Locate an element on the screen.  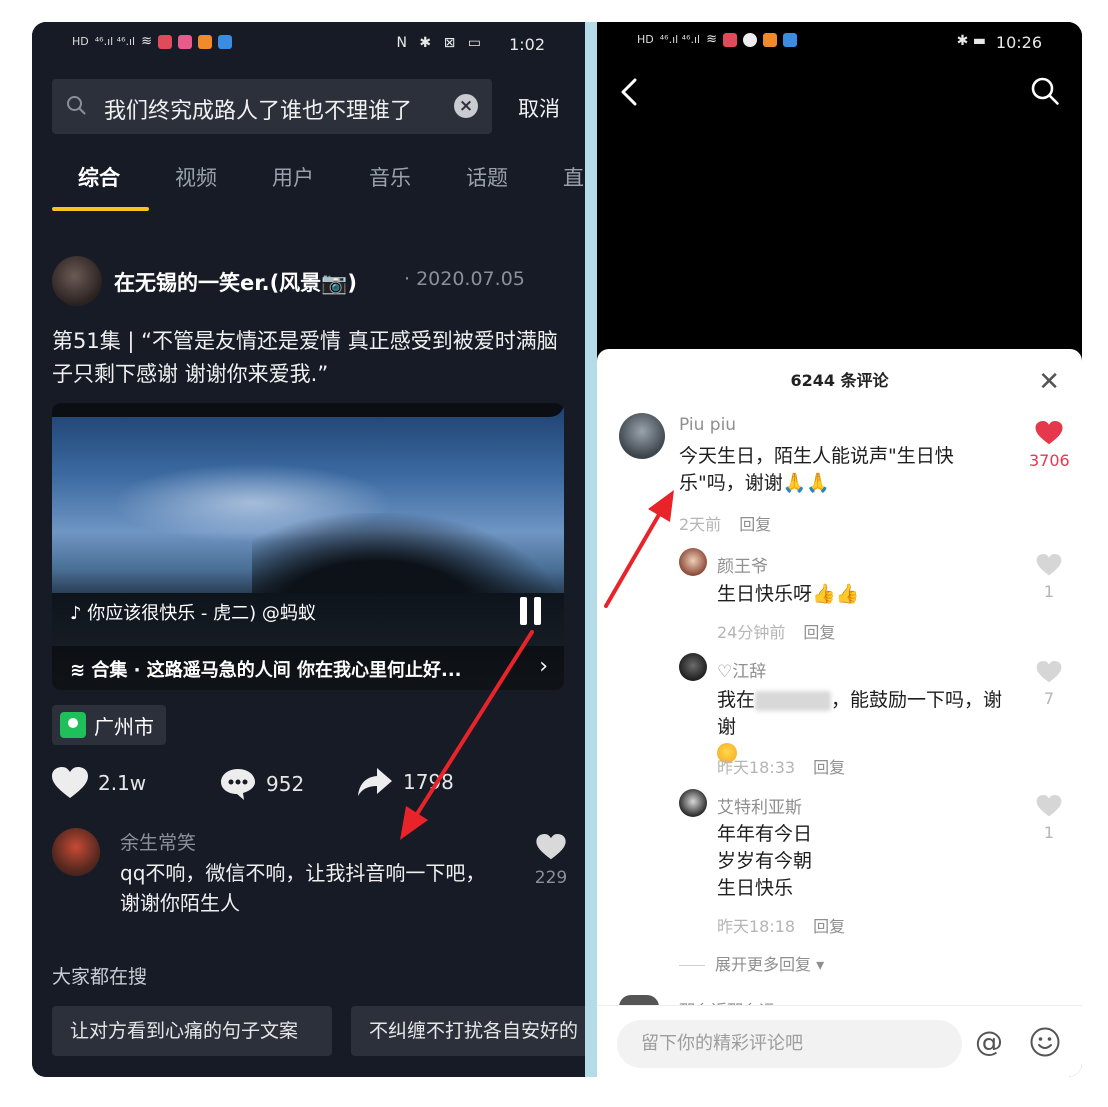
collection-bar: ≋ 合集 · 这路遥马急的人间 你在我心里何止好... › is located at coordinates (308, 668).